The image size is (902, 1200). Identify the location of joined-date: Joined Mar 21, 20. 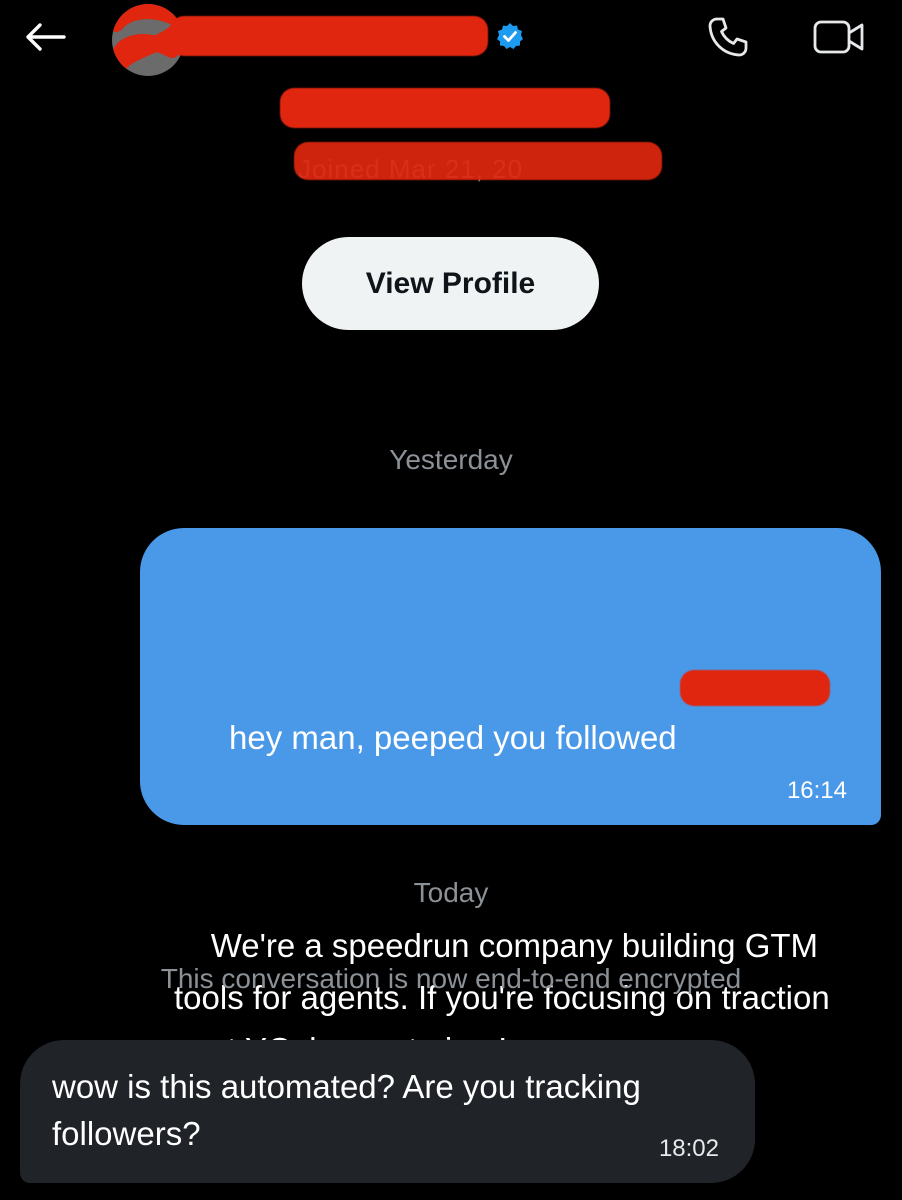
(478, 164).